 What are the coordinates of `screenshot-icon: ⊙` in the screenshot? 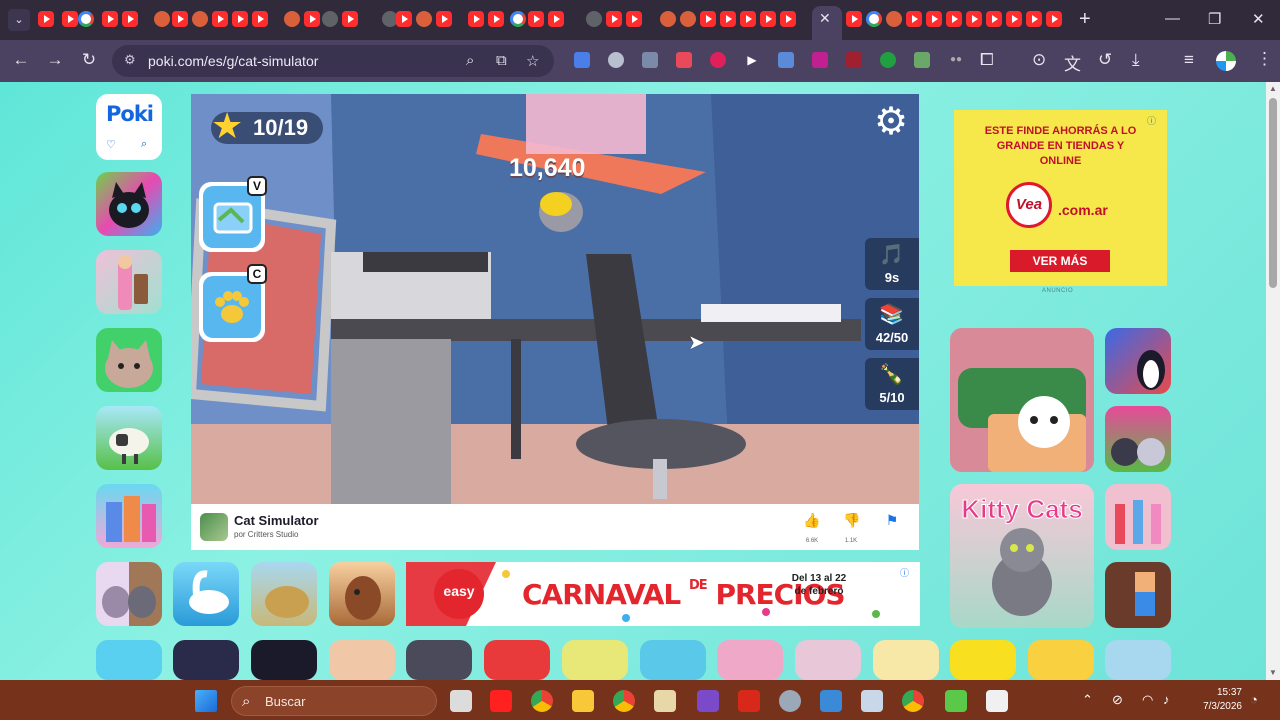 It's located at (1039, 60).